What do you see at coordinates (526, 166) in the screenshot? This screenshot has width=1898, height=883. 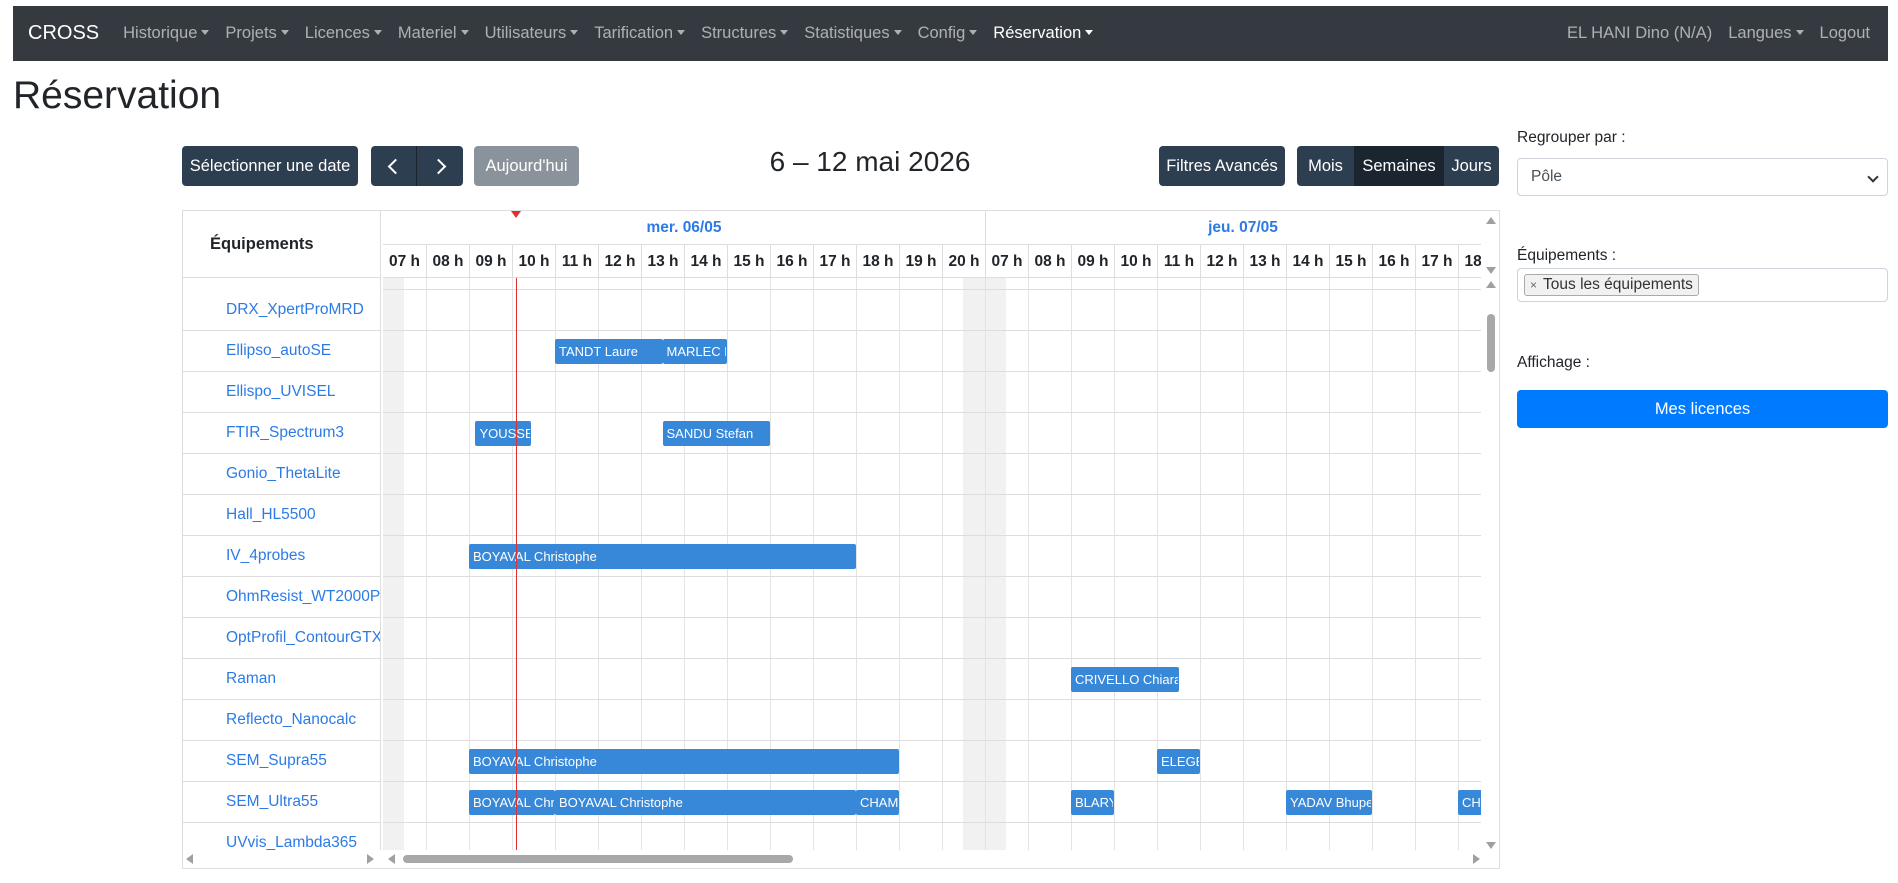 I see `today-button: Aujourd'hui` at bounding box center [526, 166].